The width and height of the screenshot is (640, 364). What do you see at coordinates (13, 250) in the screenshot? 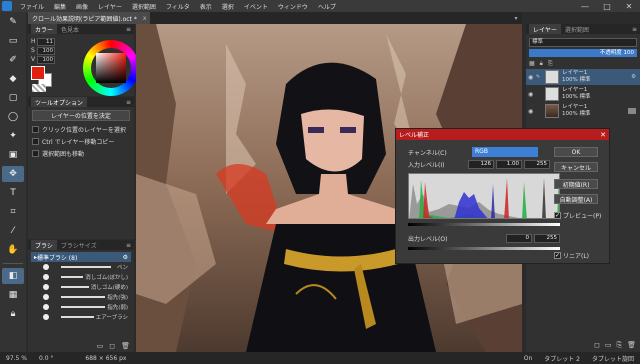
I see `hand-tool-icon: ✋` at bounding box center [13, 250].